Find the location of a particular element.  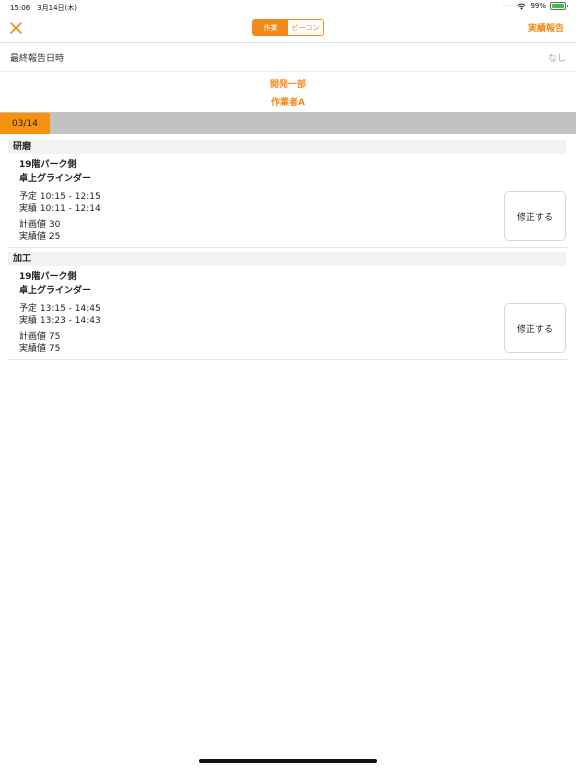

navigation-bar: 作業 ビーコン 実績報告 is located at coordinates (288, 28).